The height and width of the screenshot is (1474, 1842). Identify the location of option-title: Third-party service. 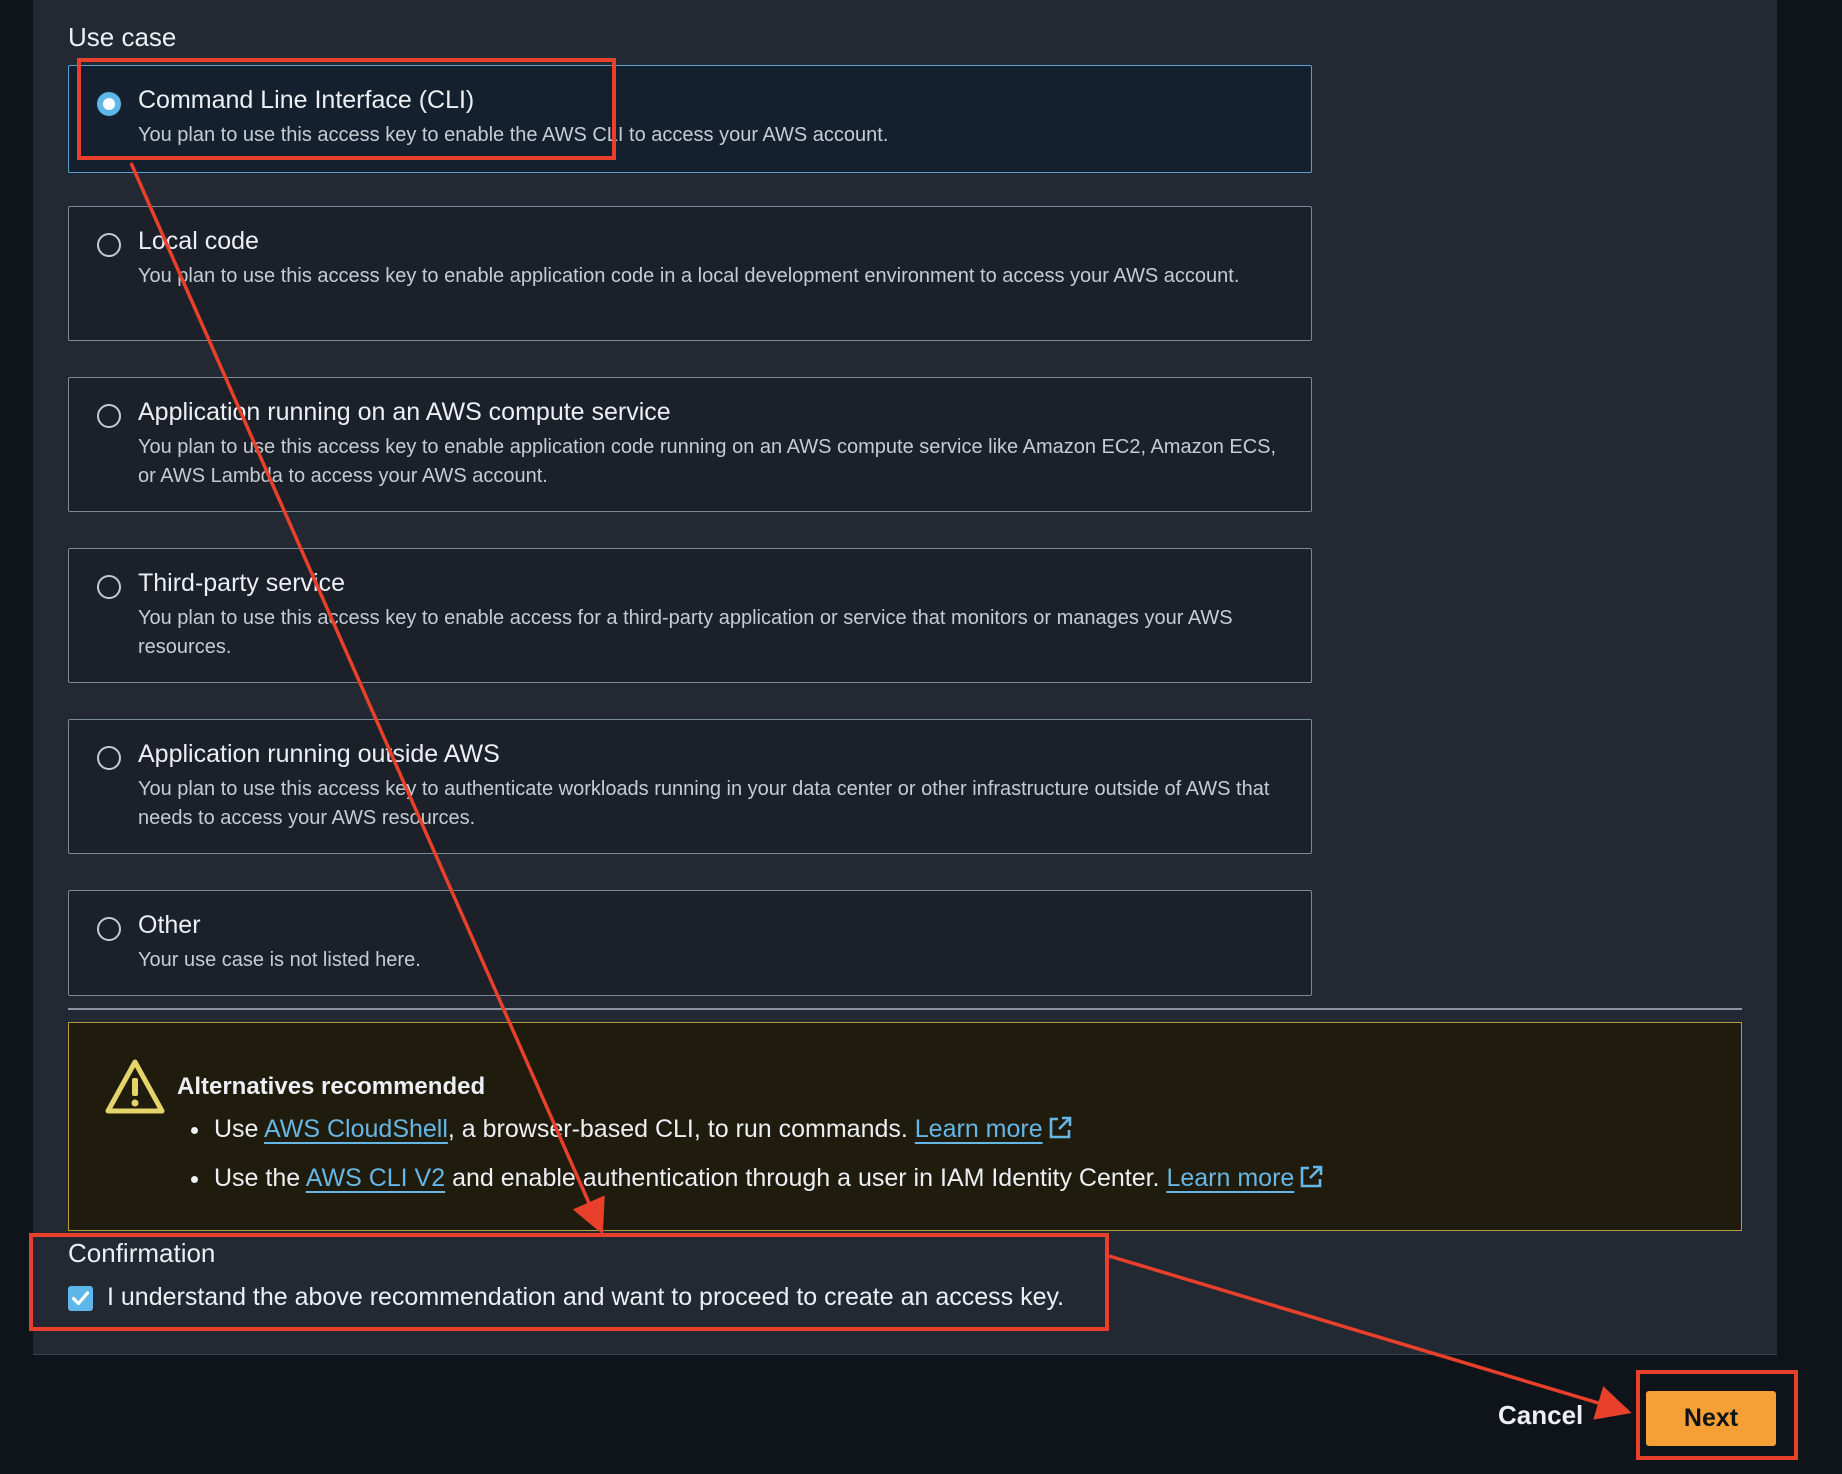
(241, 583).